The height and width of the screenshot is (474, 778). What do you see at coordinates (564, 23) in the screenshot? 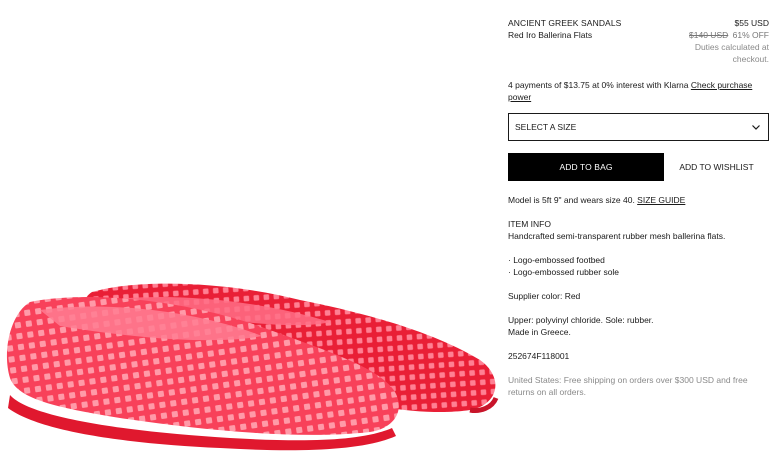
I see `brand-name: ANCIENT GREEK SANDALS` at bounding box center [564, 23].